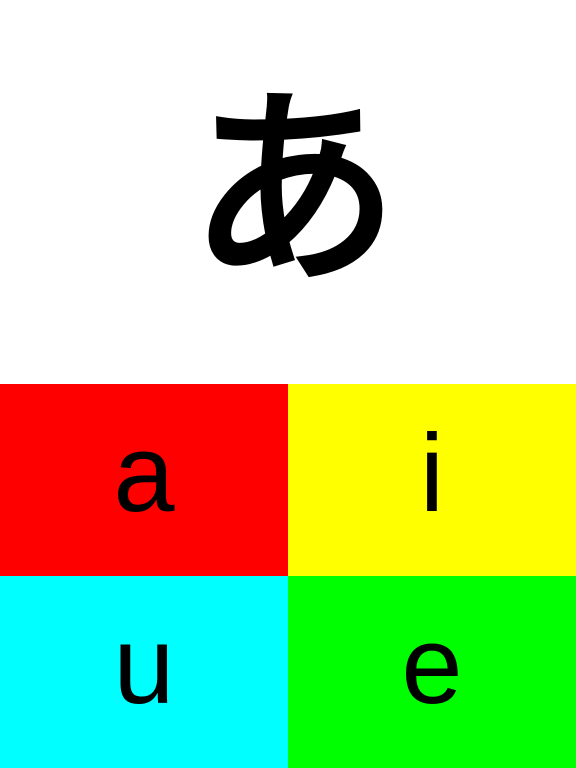 Image resolution: width=576 pixels, height=768 pixels. I want to click on answer-button-a: a, so click(144, 480).